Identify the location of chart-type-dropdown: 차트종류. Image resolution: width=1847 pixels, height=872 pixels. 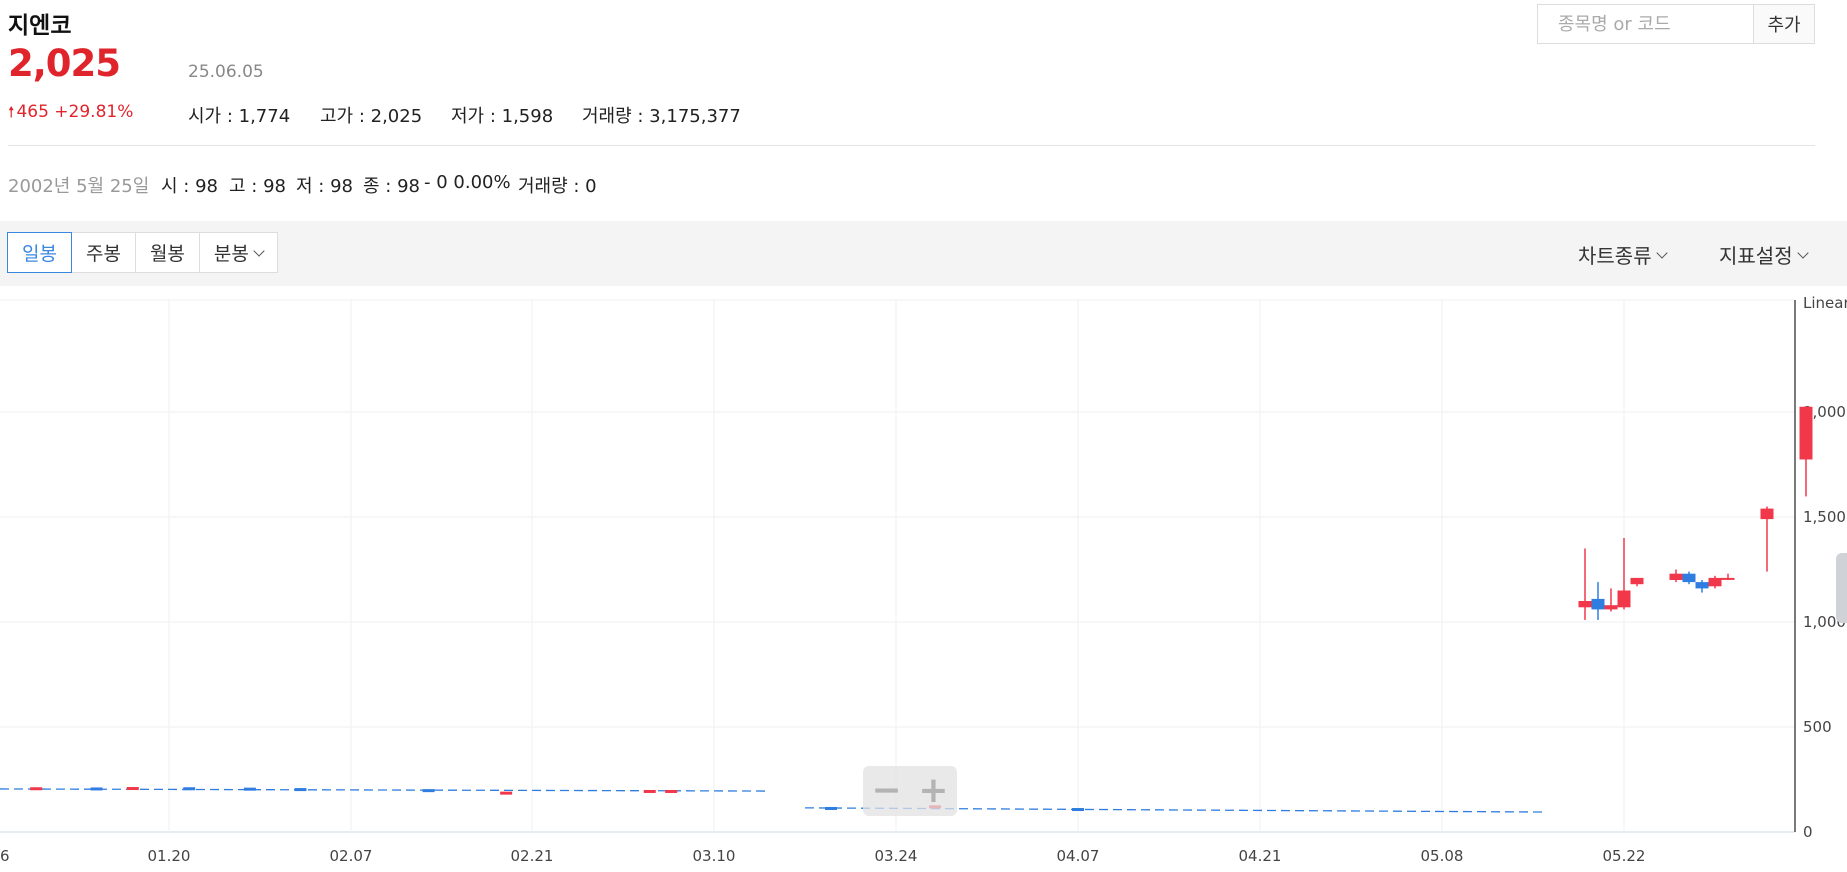
(1623, 254).